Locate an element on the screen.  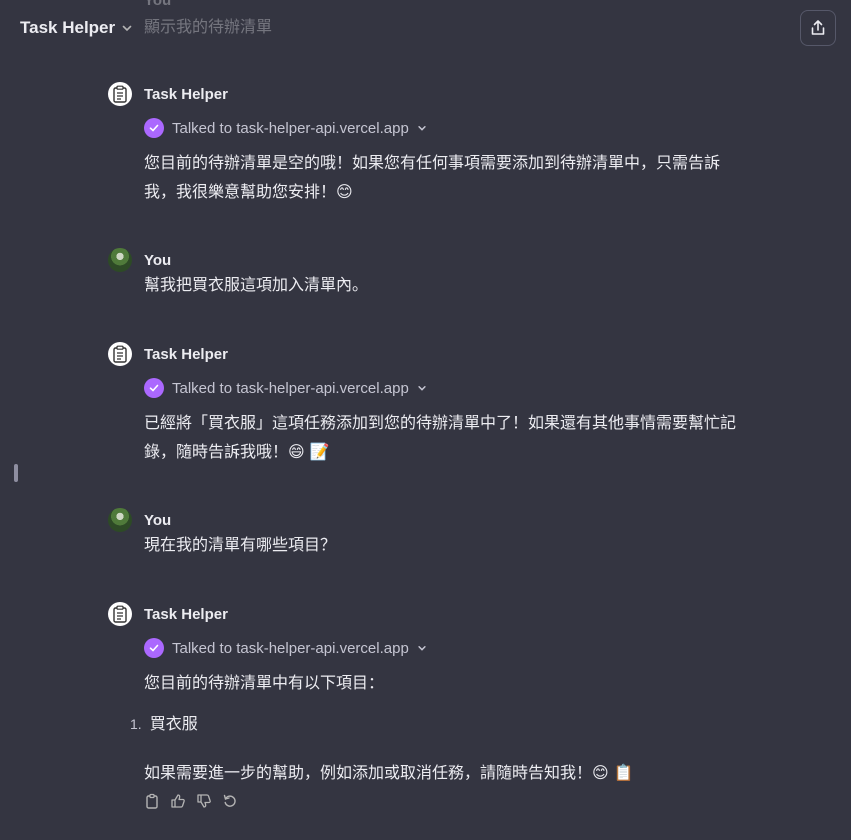
user-message: You 幫我把買衣服這項加入清單內。 is located at coordinates (428, 274).